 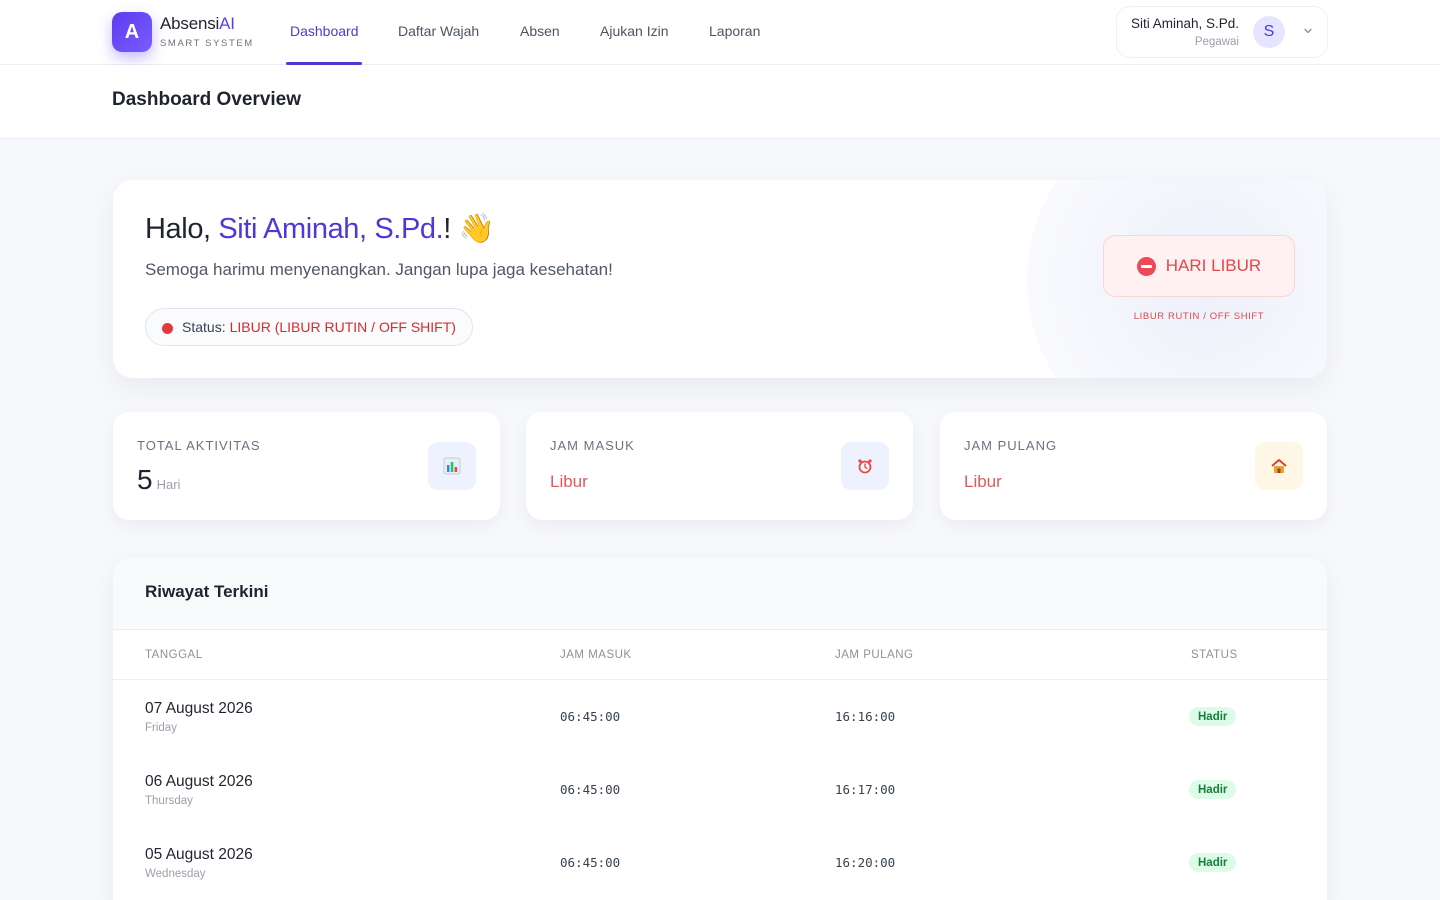 What do you see at coordinates (1133, 466) in the screenshot?
I see `stat-card-jam-pulang: JAM PULANG Libur` at bounding box center [1133, 466].